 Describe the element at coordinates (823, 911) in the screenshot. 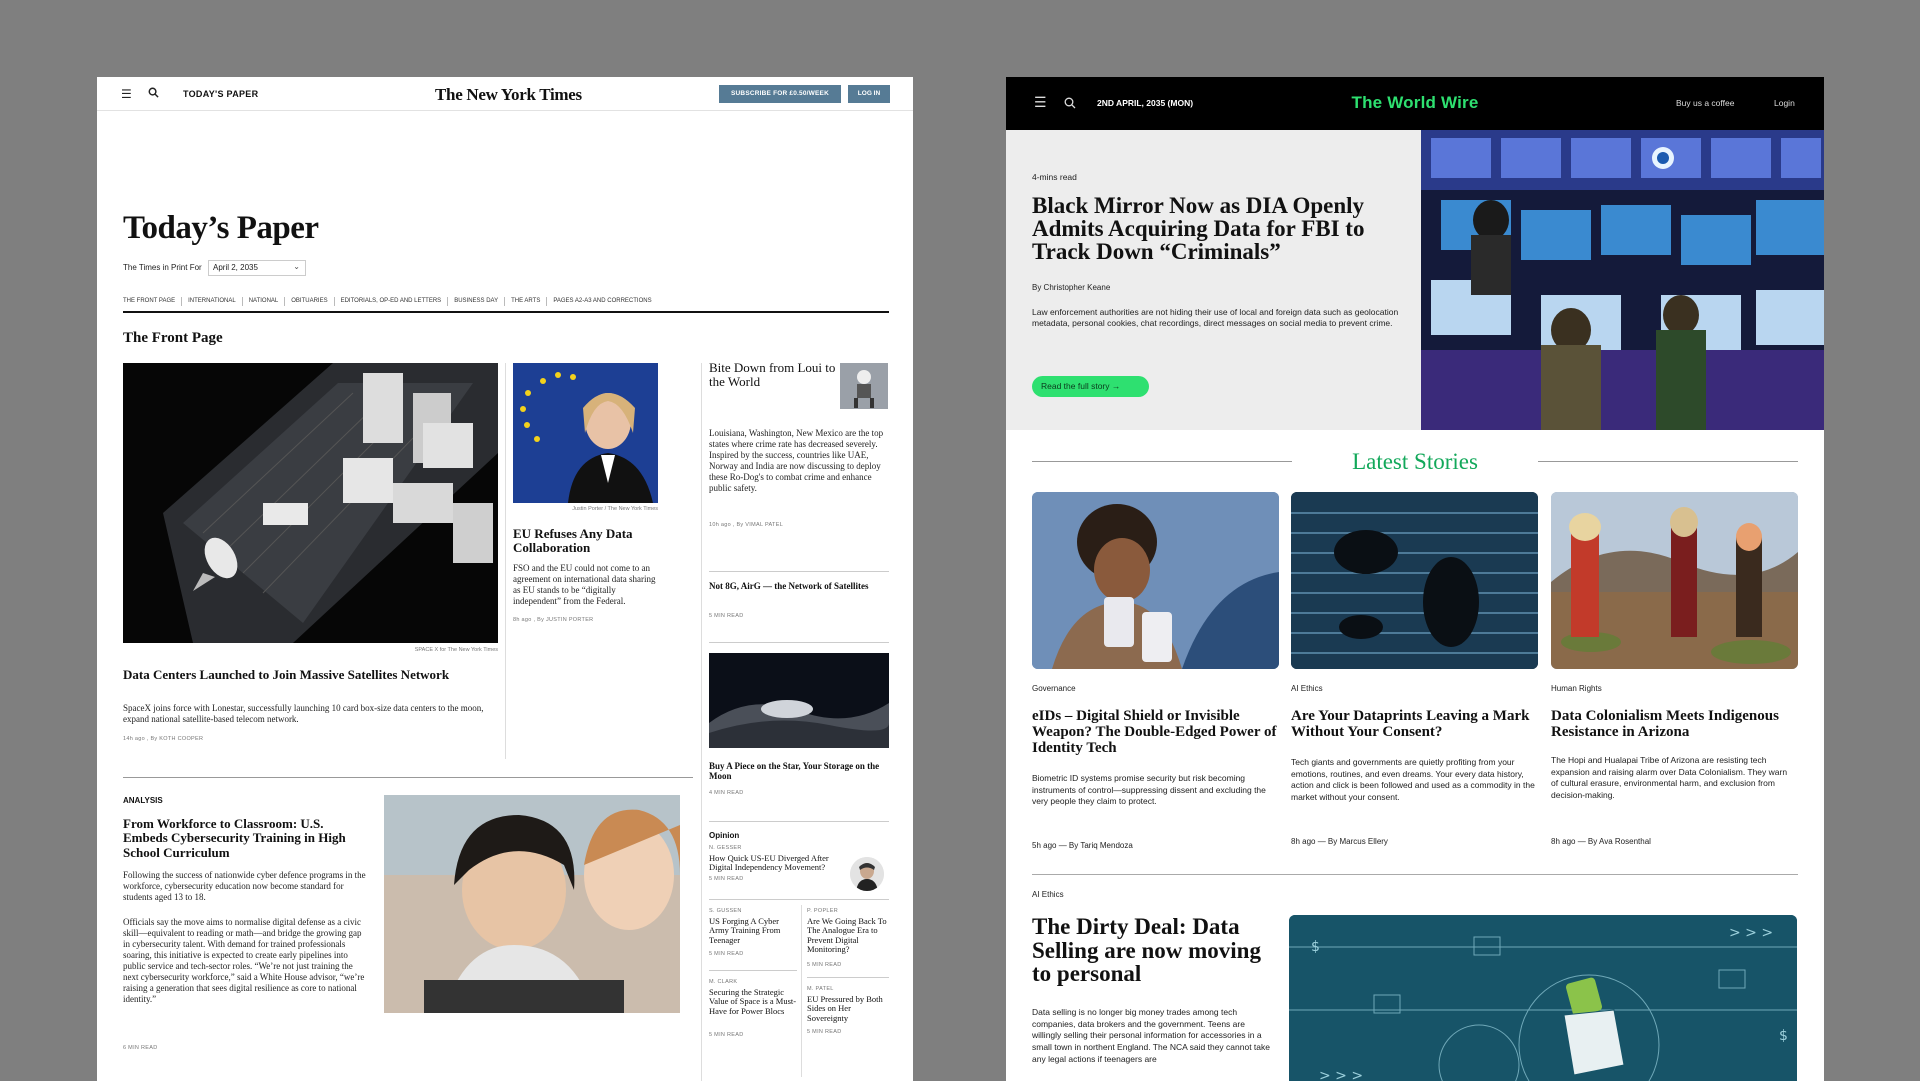

I see `opinion-grid-author-2: P. POPLER` at that location.